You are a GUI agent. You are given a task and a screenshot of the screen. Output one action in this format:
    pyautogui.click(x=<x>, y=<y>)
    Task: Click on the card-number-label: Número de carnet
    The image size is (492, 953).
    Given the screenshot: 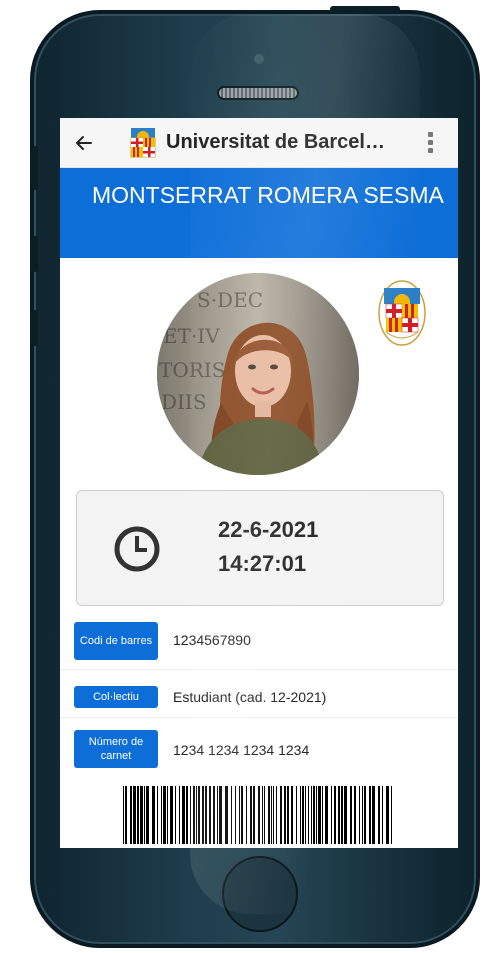 What is the action you would take?
    pyautogui.click(x=116, y=749)
    